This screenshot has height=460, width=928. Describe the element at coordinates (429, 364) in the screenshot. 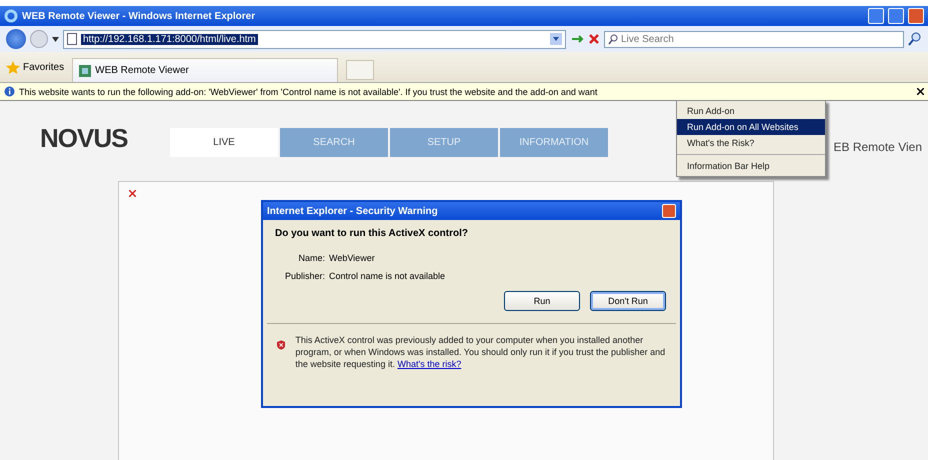

I see `risk-link: What's the risk?` at that location.